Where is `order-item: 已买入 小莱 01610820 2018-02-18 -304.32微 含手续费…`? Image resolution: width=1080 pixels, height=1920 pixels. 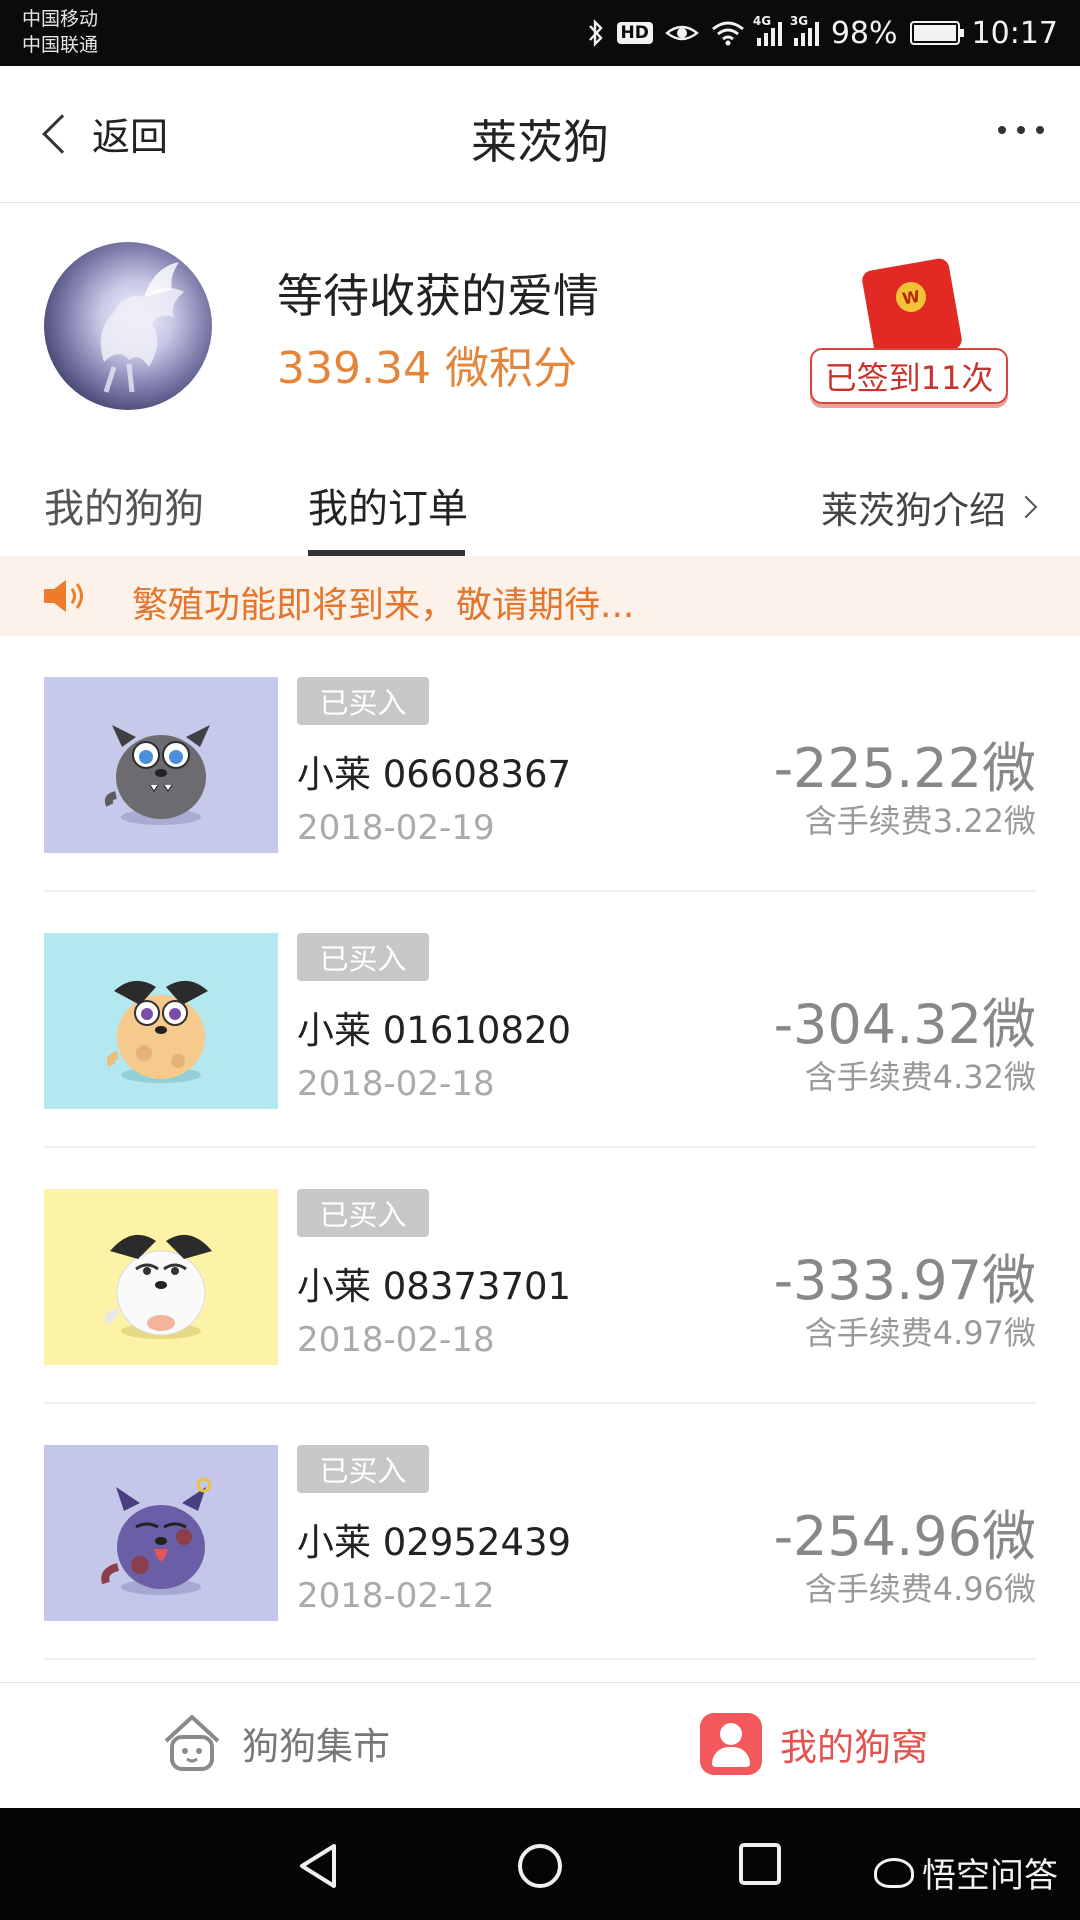 order-item: 已买入 小莱 01610820 2018-02-18 -304.32微 含手续费… is located at coordinates (540, 1020).